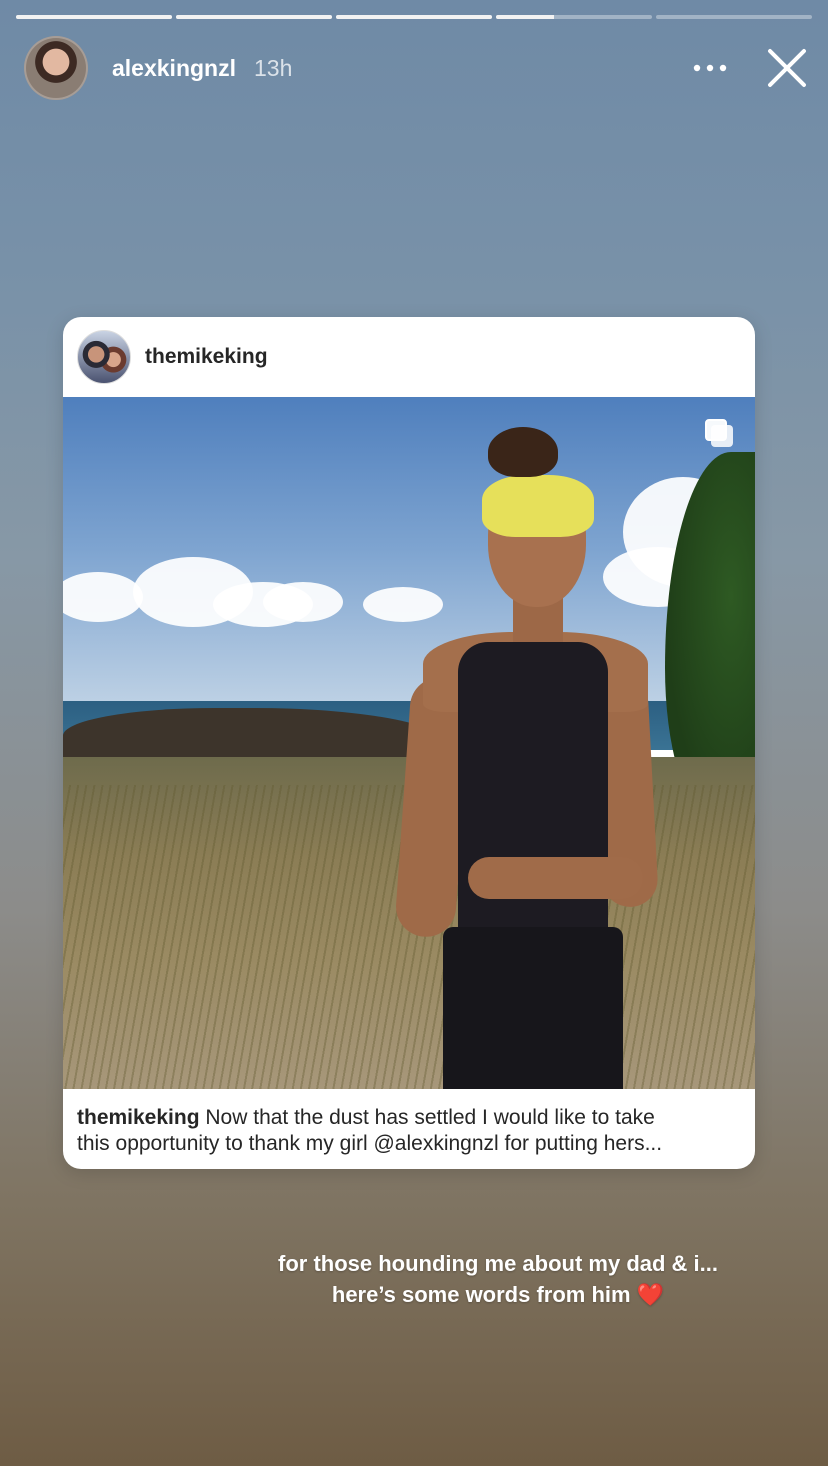 This screenshot has width=828, height=1466. Describe the element at coordinates (498, 1294) in the screenshot. I see `story-text-line2: here’s some words from him ❤️` at that location.